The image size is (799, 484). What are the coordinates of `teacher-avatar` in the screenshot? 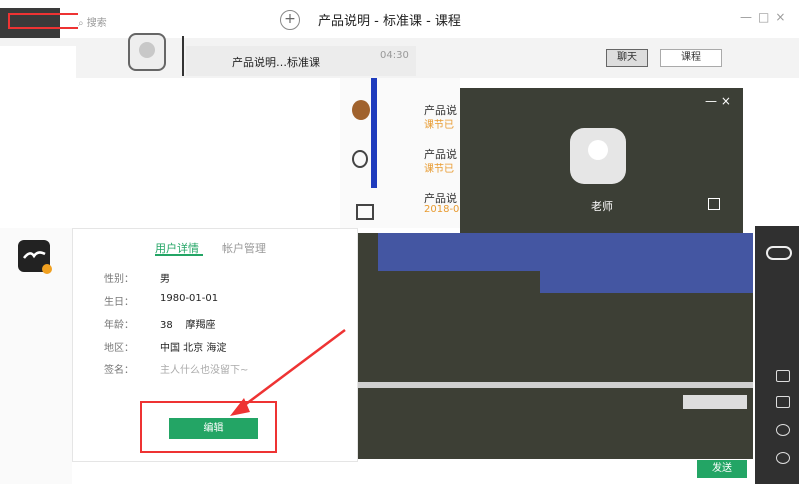 It's located at (598, 156).